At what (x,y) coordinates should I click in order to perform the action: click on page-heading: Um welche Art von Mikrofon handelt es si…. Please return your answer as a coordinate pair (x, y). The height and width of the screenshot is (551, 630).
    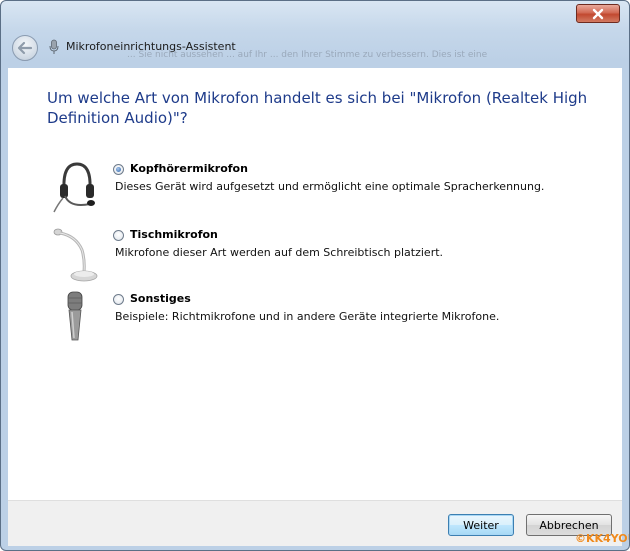
    Looking at the image, I should click on (317, 108).